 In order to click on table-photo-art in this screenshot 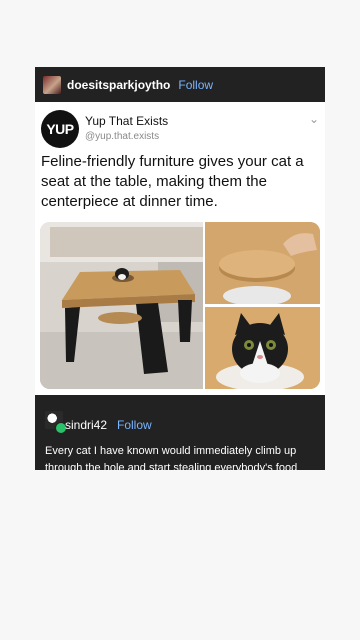, I will do `click(121, 305)`.